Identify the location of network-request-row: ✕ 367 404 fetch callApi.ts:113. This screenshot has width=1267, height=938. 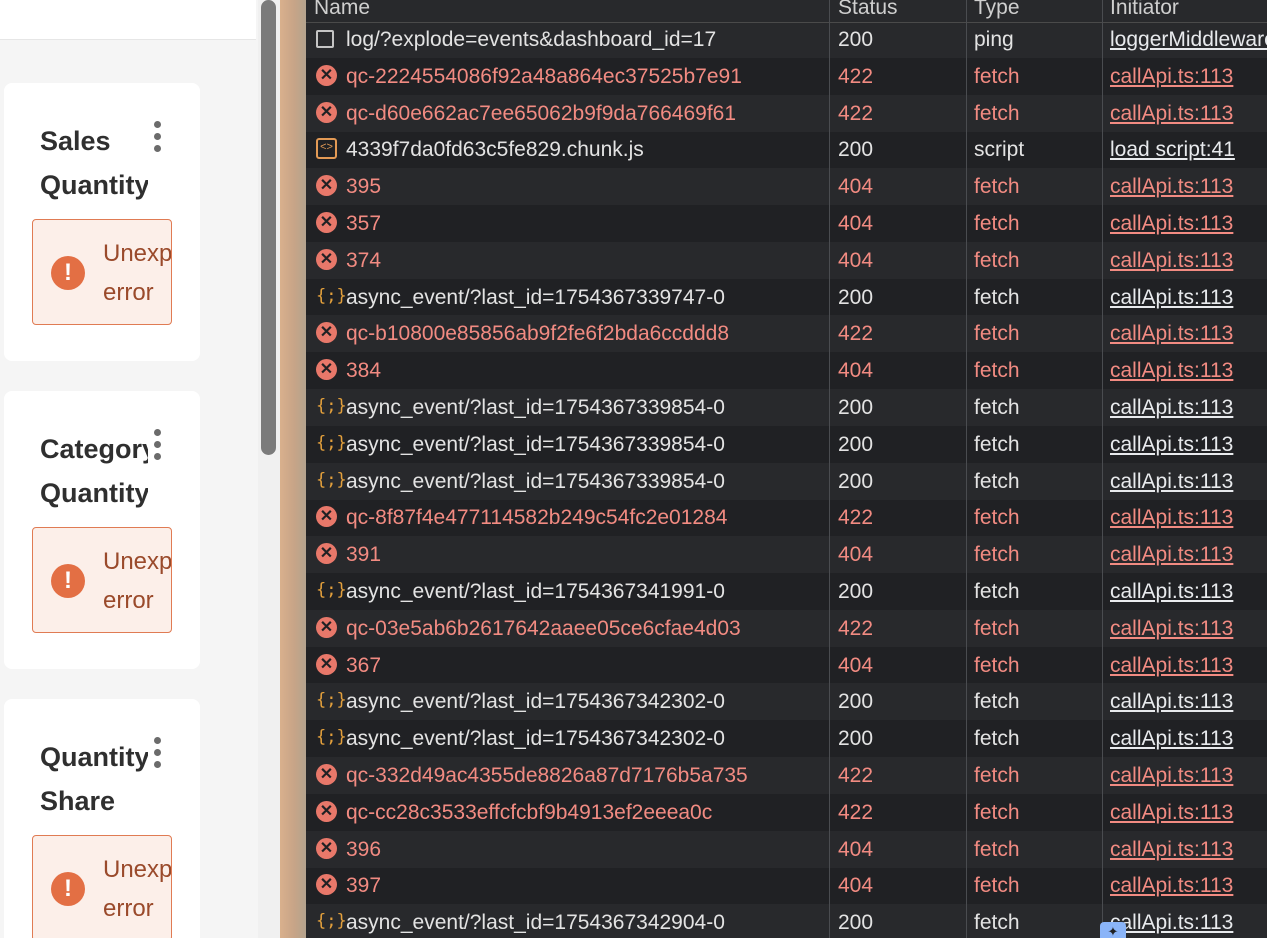
(786, 665).